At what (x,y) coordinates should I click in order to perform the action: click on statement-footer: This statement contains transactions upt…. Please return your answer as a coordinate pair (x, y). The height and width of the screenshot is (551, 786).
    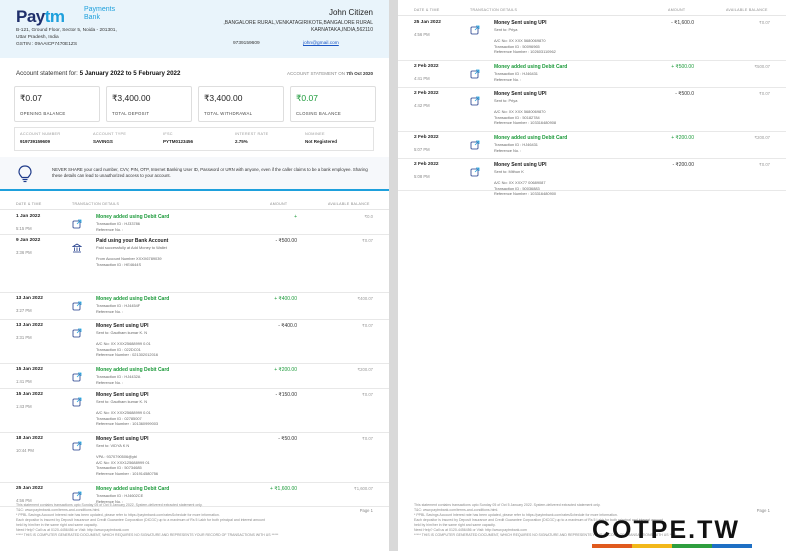
    Looking at the image, I should click on (166, 520).